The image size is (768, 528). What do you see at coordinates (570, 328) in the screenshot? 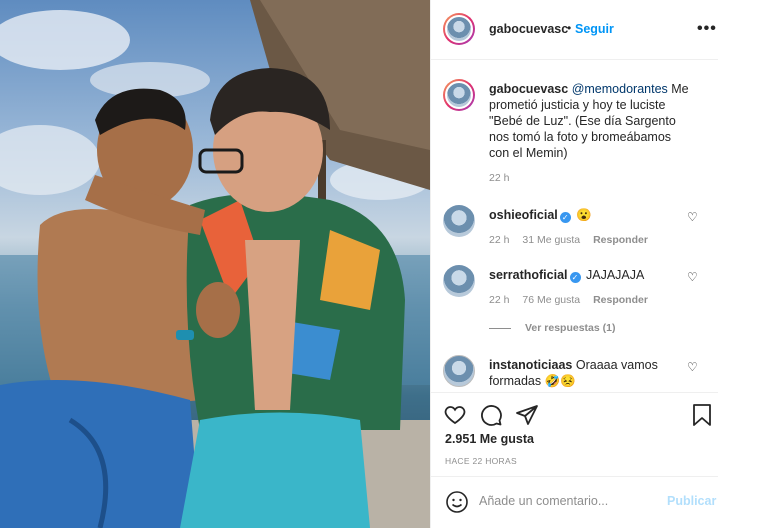
I see `view-replies-label: Ver respuestas (1)` at bounding box center [570, 328].